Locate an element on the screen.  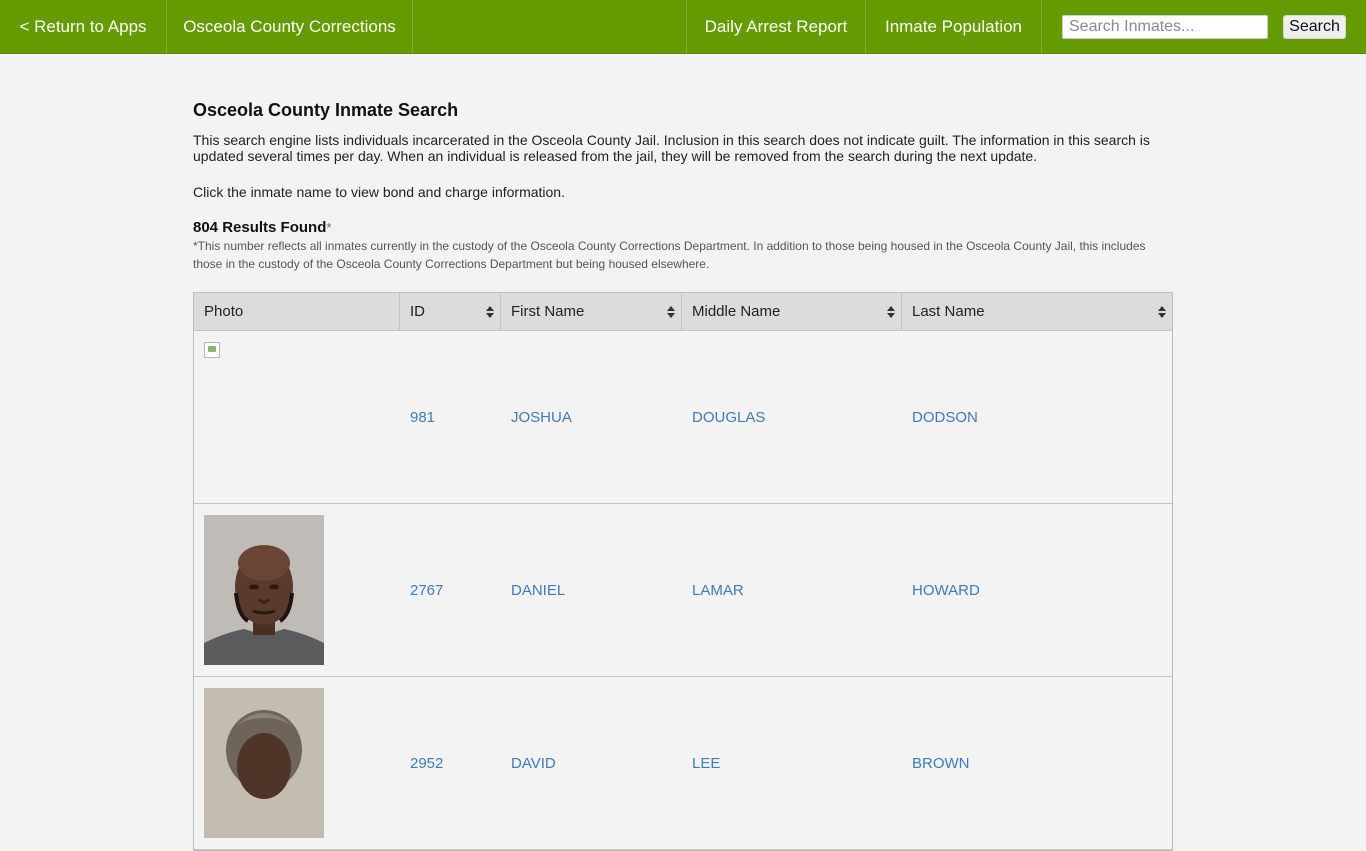
results-count: 804 Results Found* is located at coordinates (262, 227).